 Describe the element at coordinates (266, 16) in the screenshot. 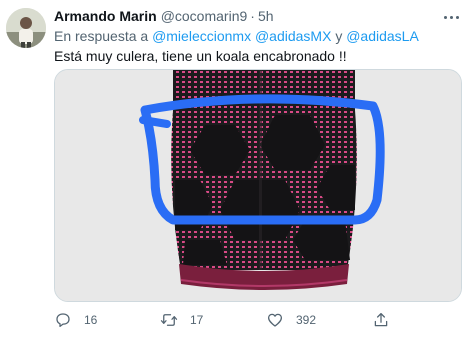

I see `tweet-timestamp: 5h` at that location.